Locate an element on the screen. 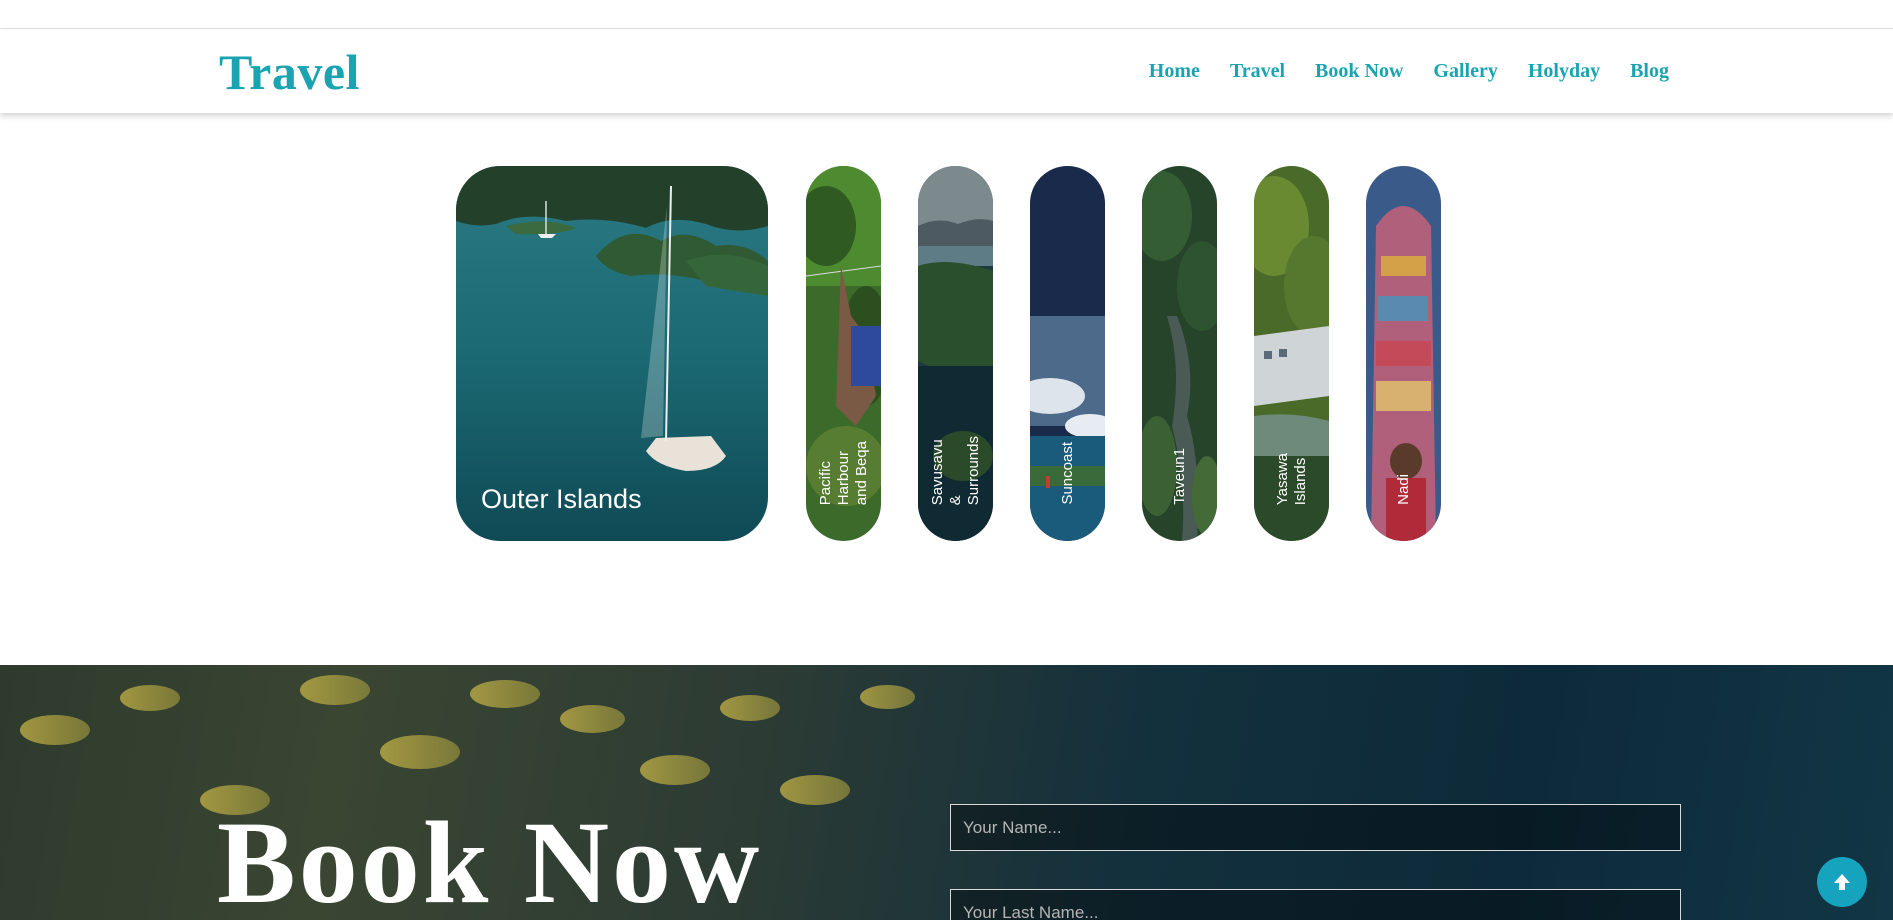 This screenshot has width=1893, height=920. card-caption: Taveun1 is located at coordinates (1179, 476).